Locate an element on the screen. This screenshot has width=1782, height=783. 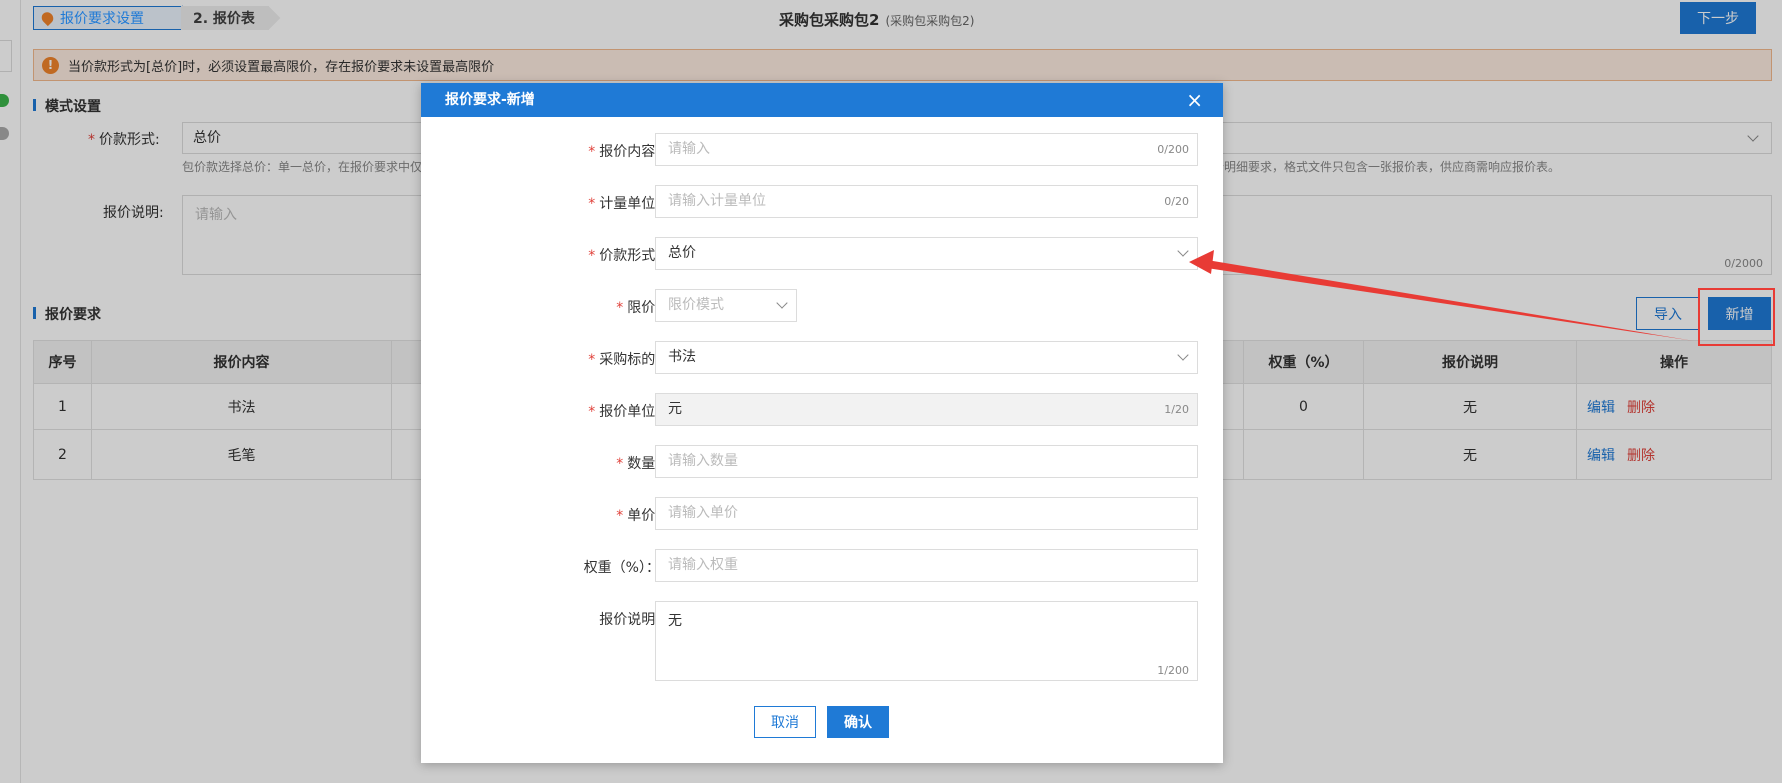
price-form-label: * 价款形式: is located at coordinates (624, 256).